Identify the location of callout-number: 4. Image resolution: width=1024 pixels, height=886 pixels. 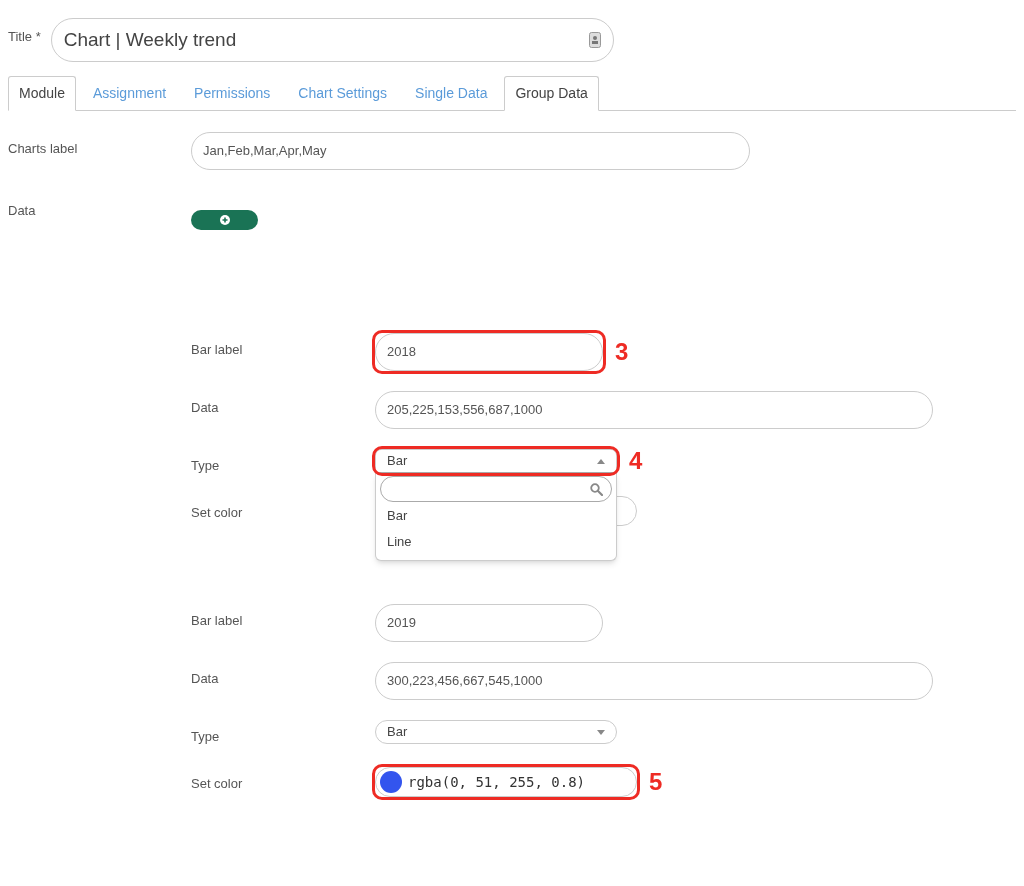
(636, 461).